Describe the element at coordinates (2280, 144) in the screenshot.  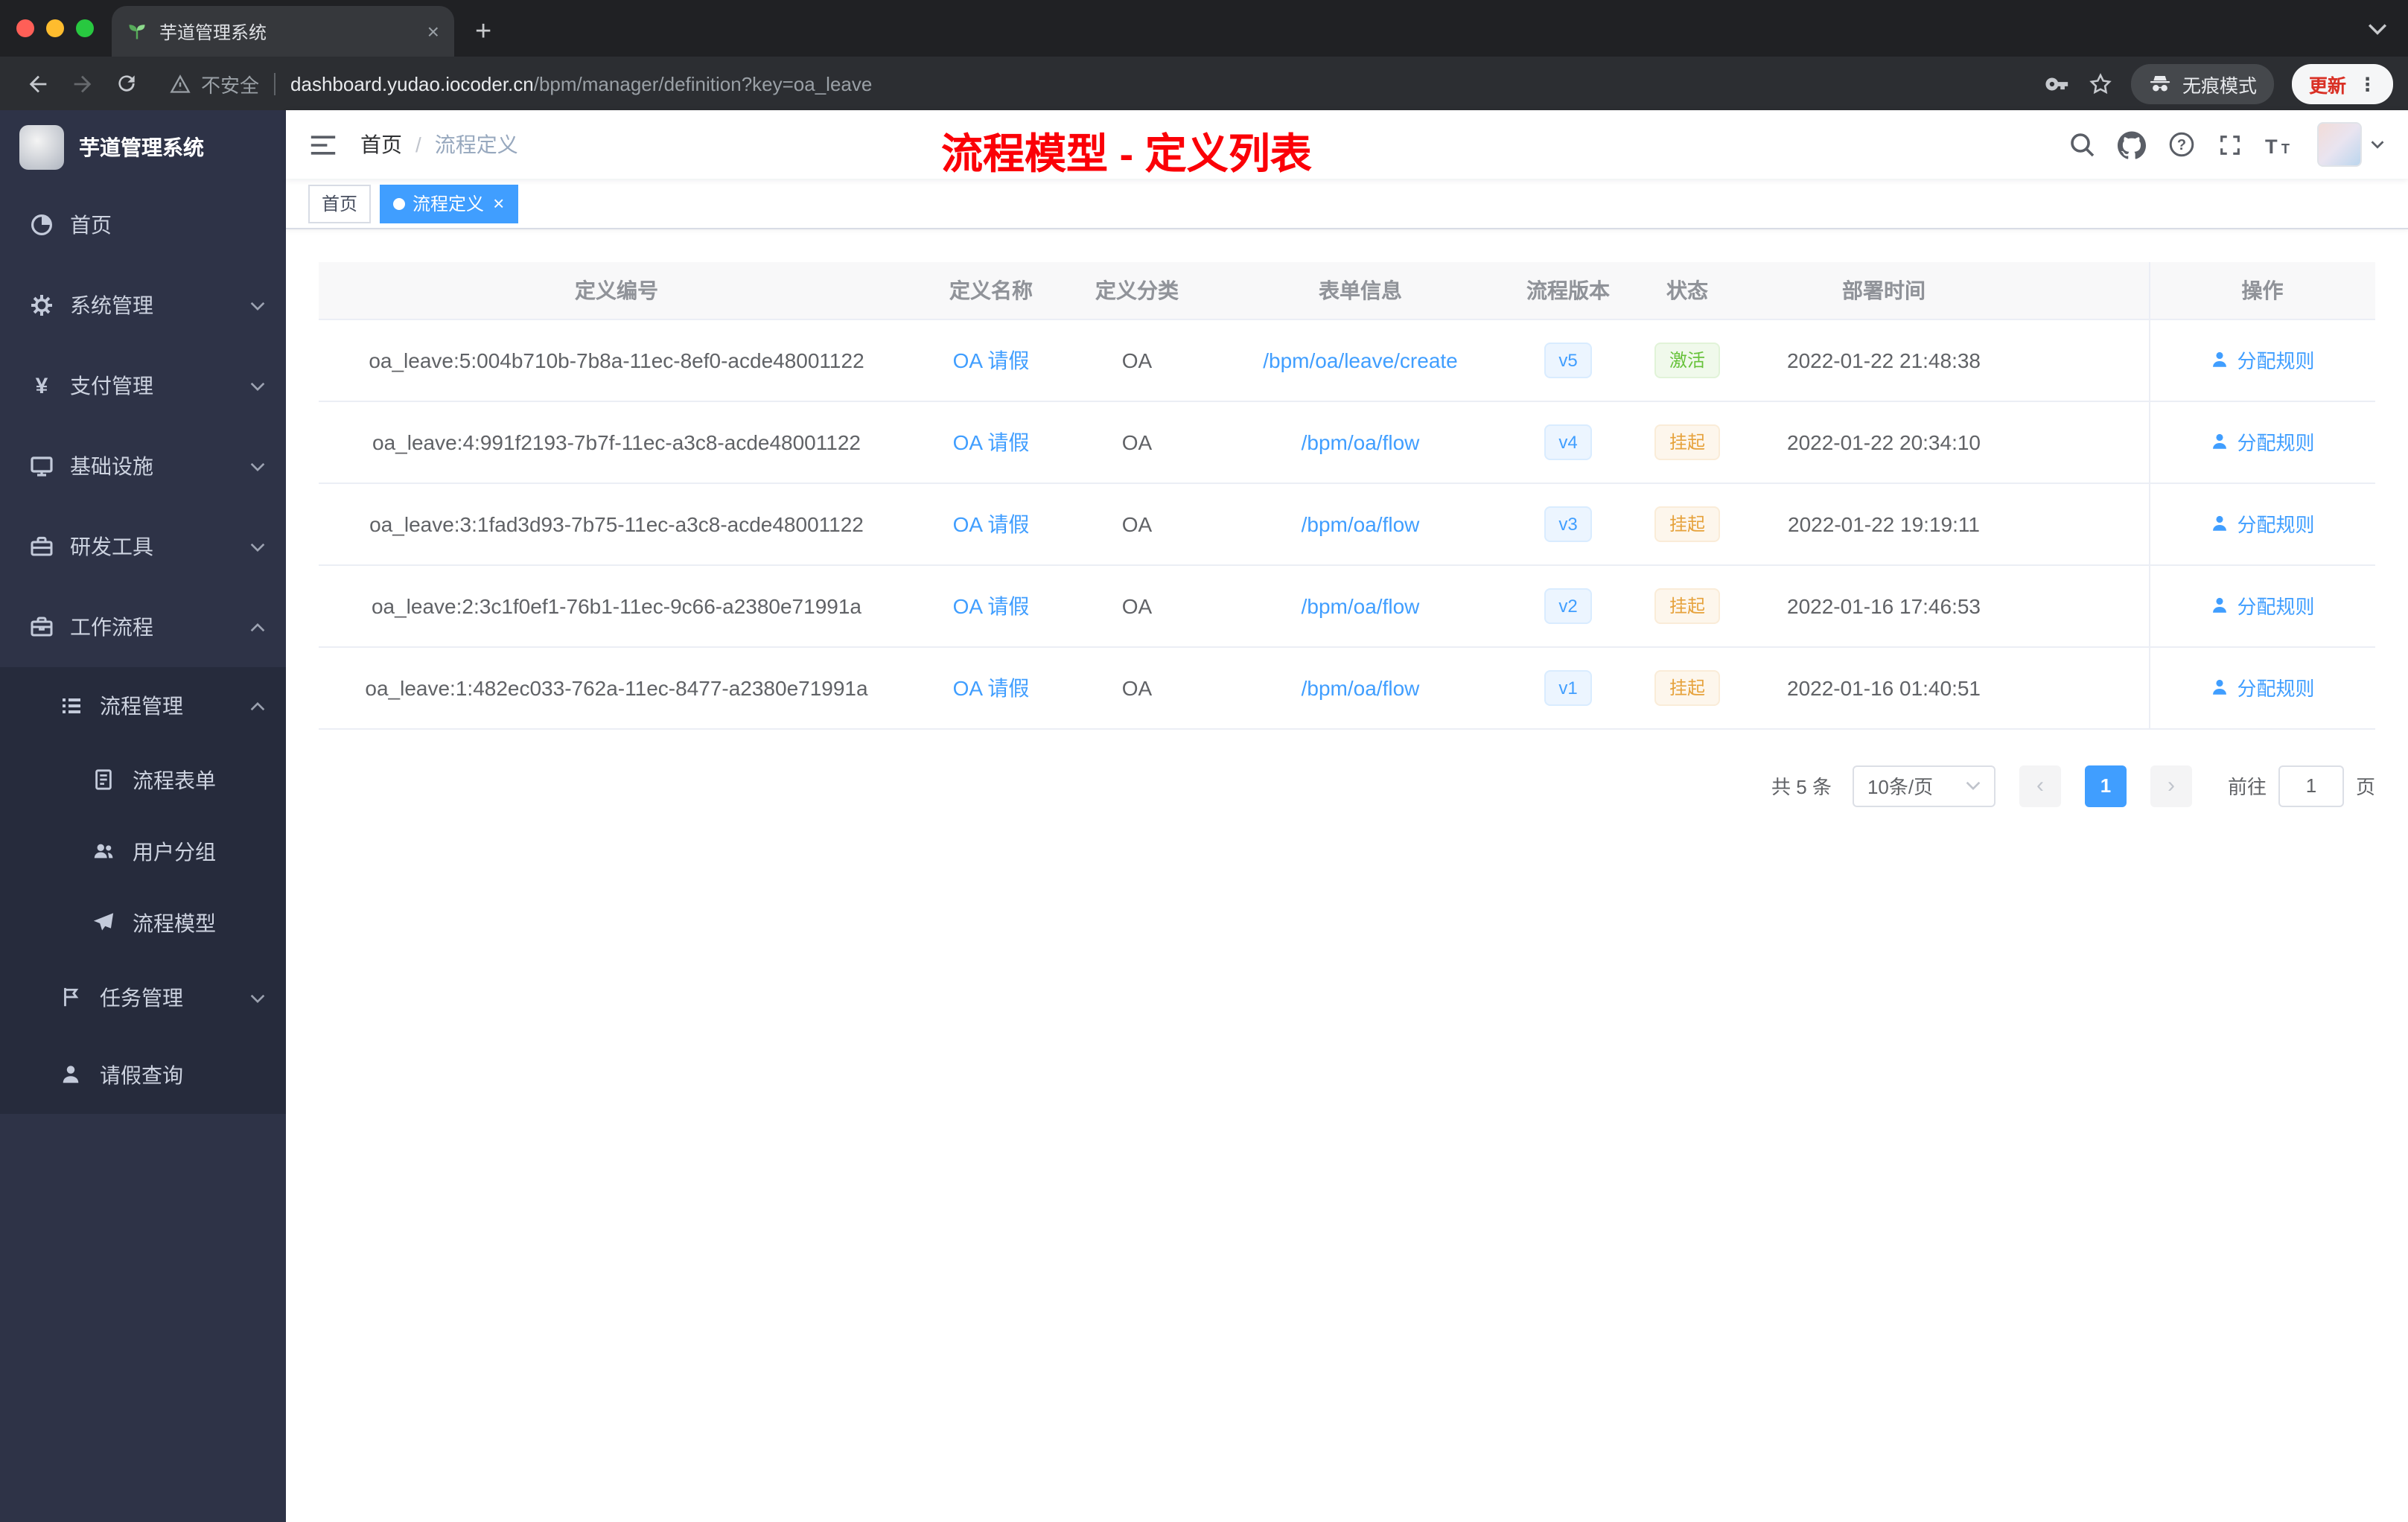
I see `font-size-icon: TT` at that location.